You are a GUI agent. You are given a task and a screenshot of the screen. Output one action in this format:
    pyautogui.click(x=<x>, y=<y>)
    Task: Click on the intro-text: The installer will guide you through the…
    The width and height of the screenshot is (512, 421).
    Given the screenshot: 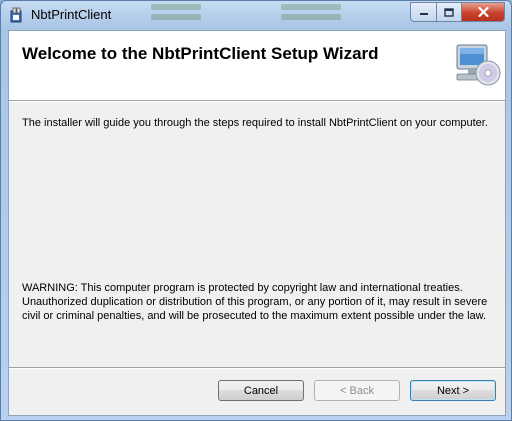 What is the action you would take?
    pyautogui.click(x=255, y=123)
    